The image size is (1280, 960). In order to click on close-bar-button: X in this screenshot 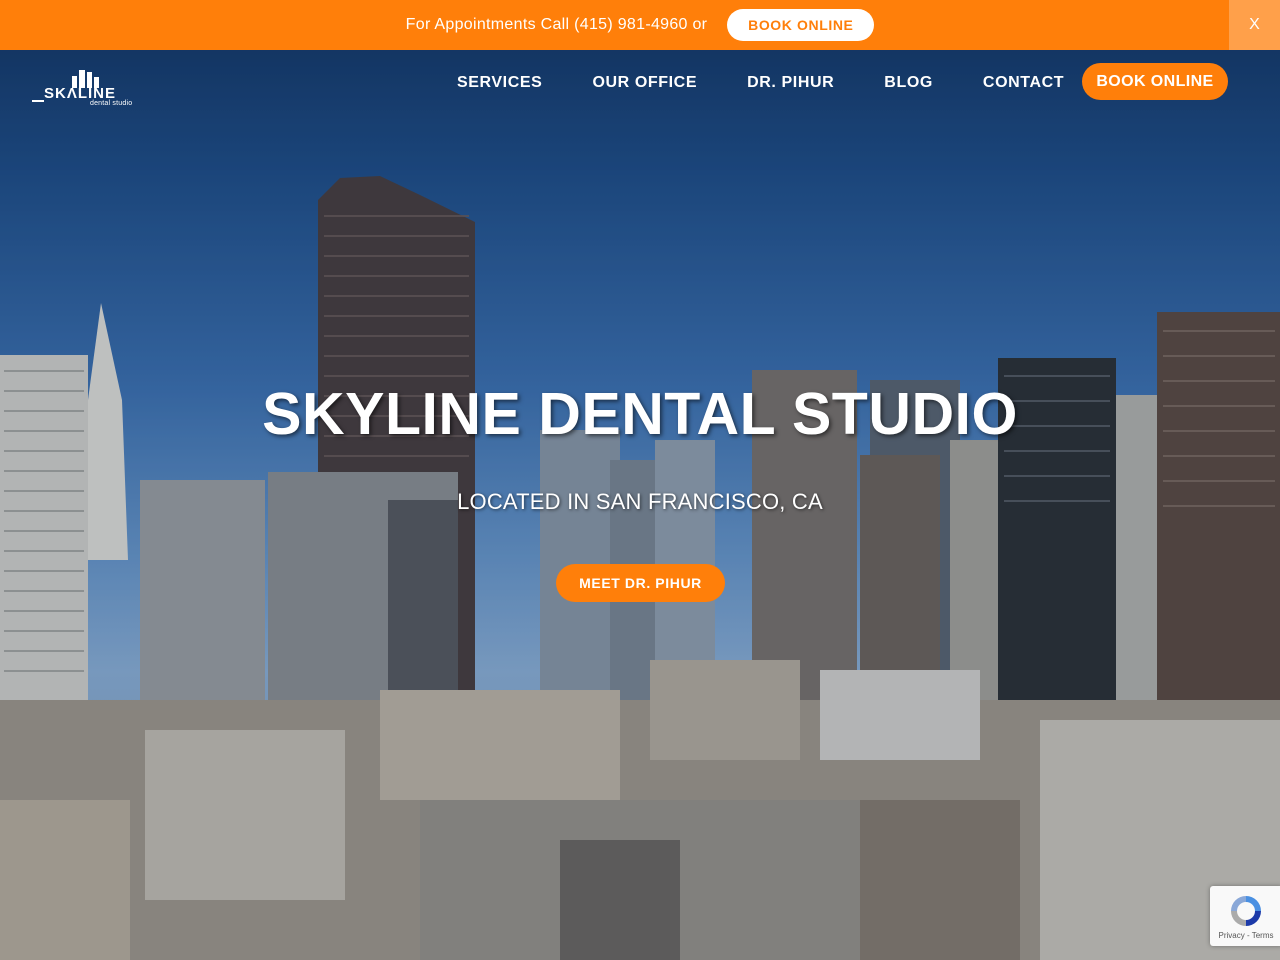, I will do `click(1254, 25)`.